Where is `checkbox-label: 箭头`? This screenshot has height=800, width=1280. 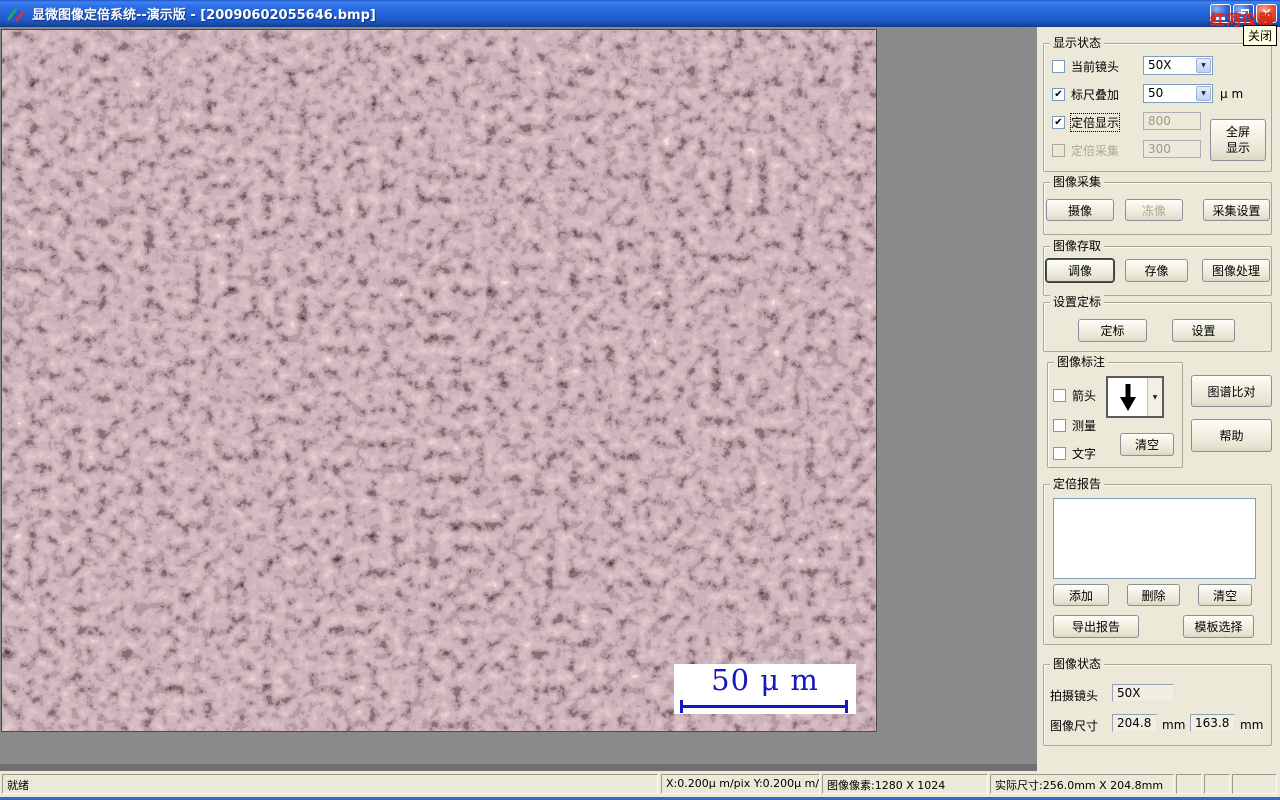
checkbox-label: 箭头 is located at coordinates (1084, 396).